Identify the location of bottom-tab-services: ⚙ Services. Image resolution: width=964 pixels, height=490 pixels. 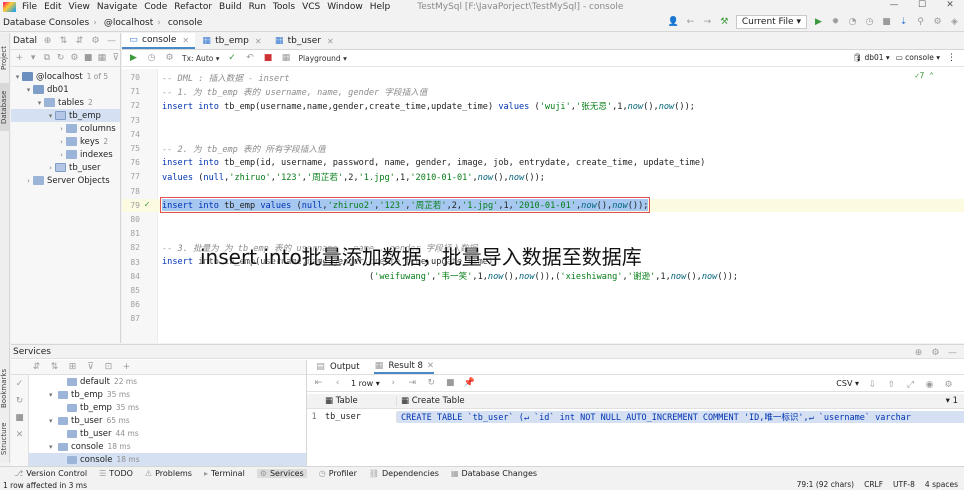
(281, 473).